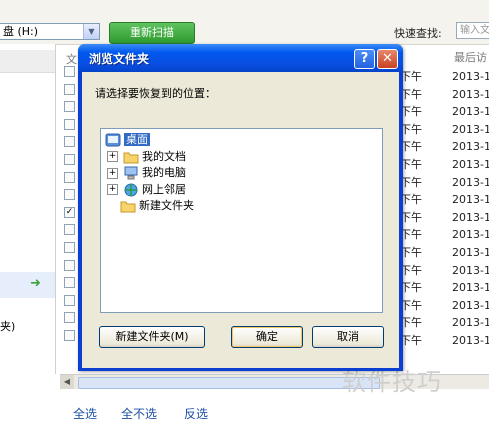 This screenshot has height=422, width=489. I want to click on dialog-title: 浏览文件夹, so click(119, 59).